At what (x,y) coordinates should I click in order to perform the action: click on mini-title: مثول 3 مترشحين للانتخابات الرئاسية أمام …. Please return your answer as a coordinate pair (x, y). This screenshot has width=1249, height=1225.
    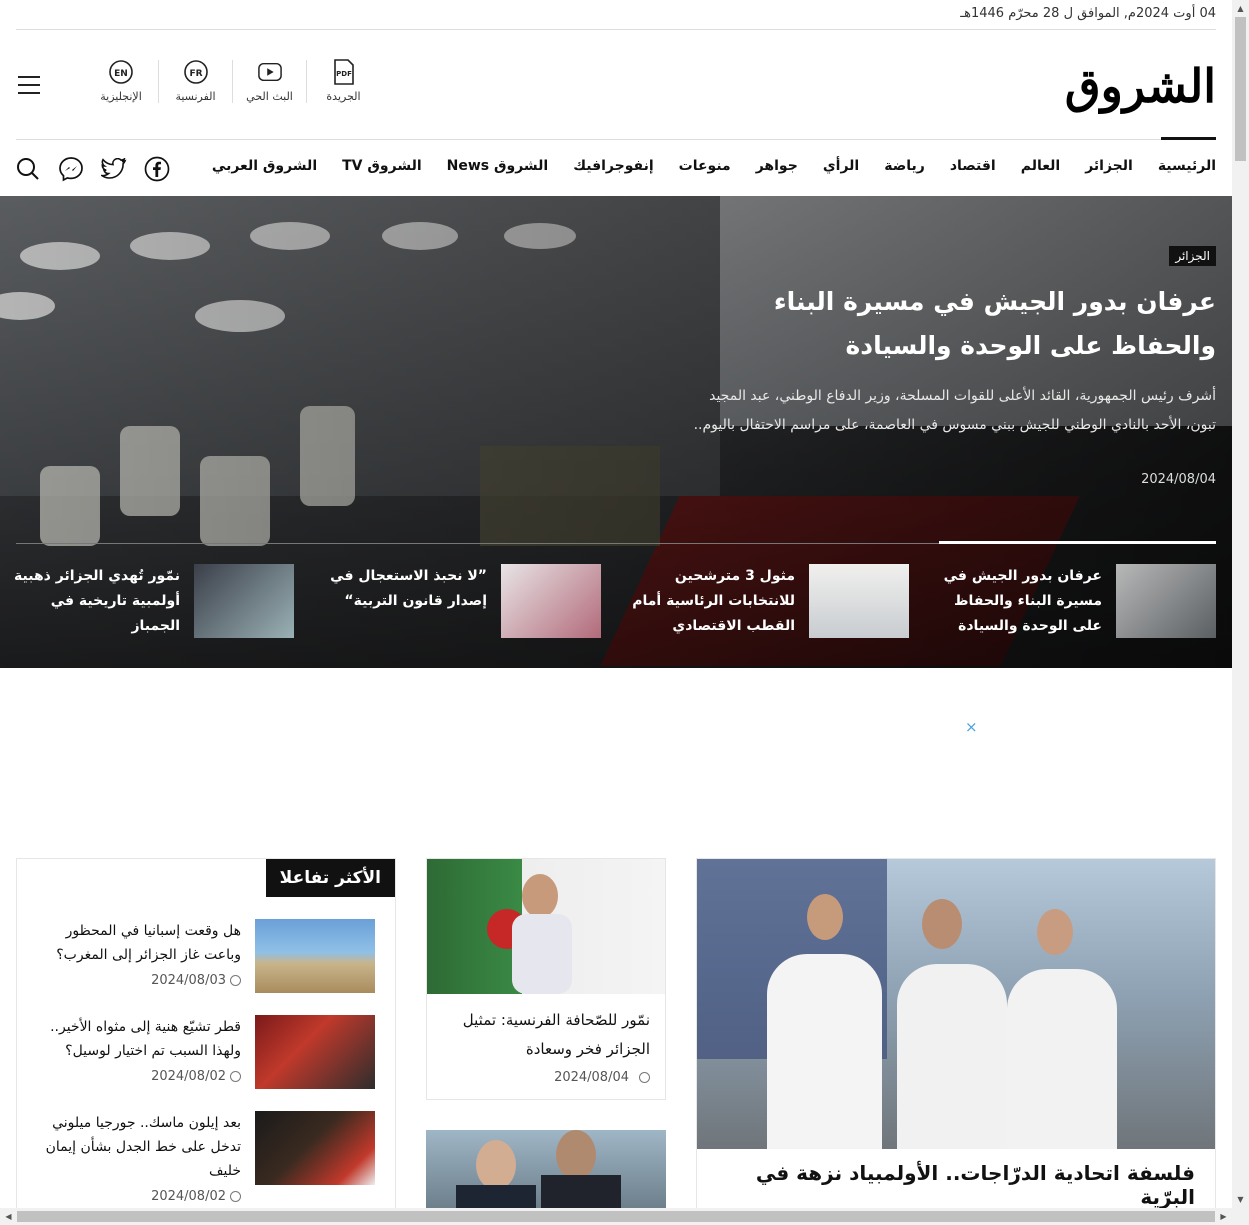
    Looking at the image, I should click on (713, 601).